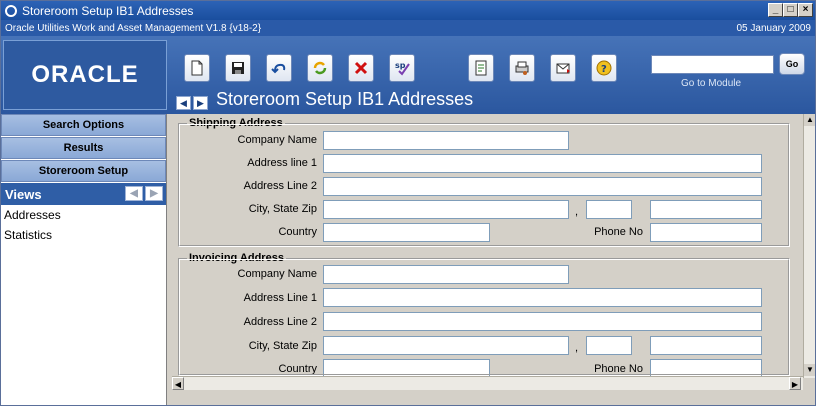 The width and height of the screenshot is (816, 406). I want to click on title-bar: Storeroom Setup IB1 Addresses _ □ ×, so click(408, 10).